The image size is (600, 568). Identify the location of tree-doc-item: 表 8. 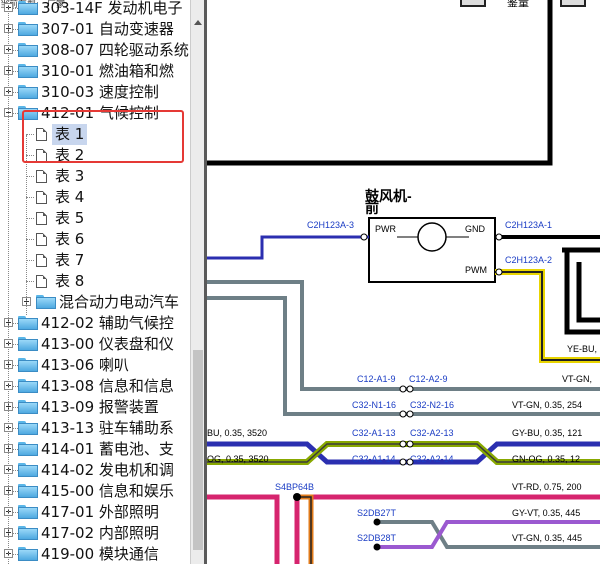
(95, 281).